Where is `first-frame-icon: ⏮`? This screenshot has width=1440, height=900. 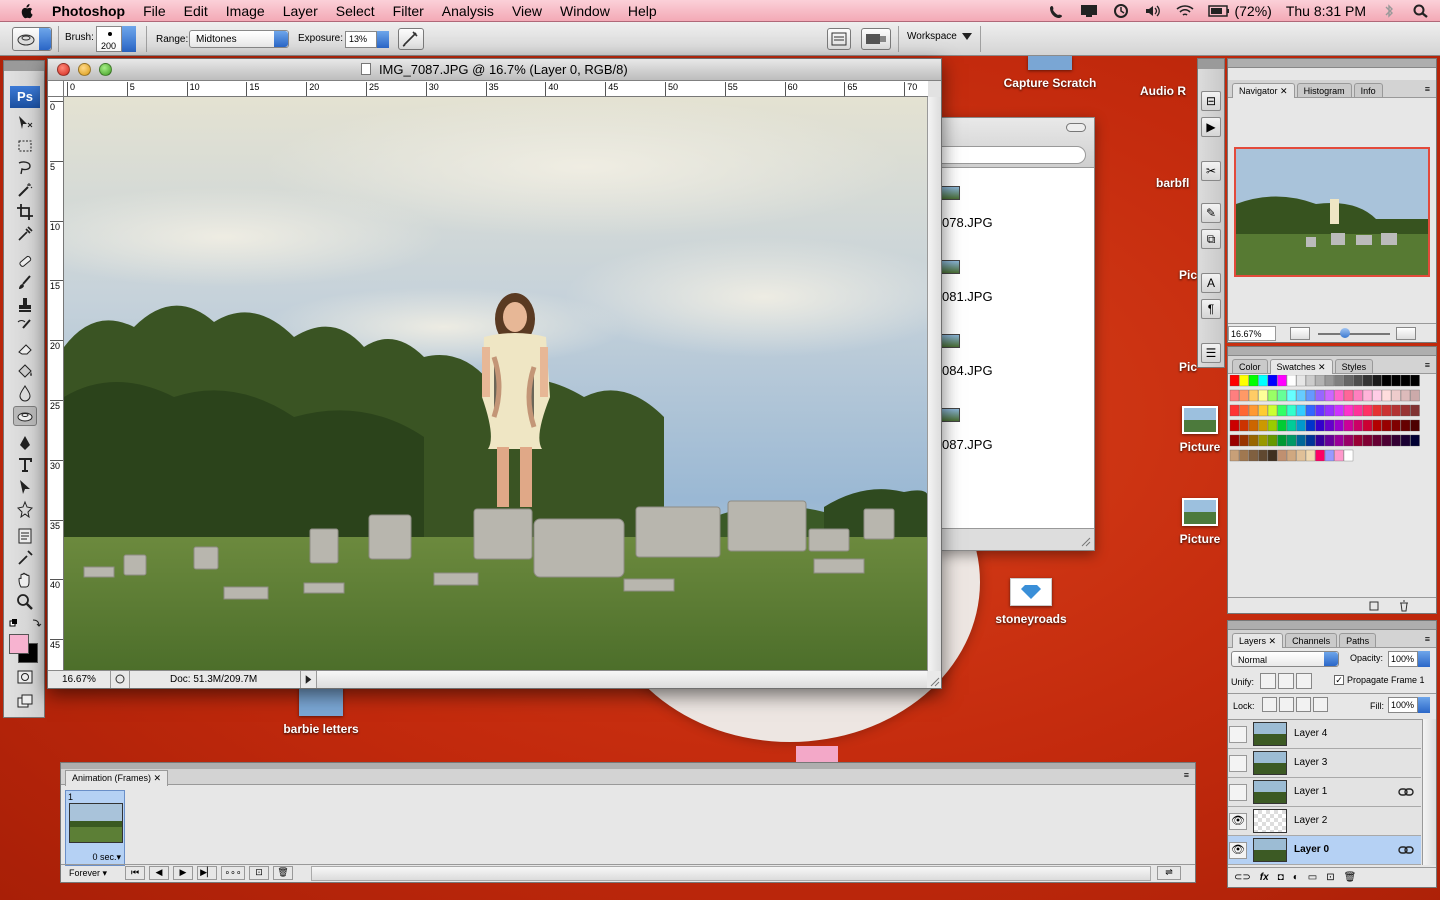 first-frame-icon: ⏮ is located at coordinates (135, 873).